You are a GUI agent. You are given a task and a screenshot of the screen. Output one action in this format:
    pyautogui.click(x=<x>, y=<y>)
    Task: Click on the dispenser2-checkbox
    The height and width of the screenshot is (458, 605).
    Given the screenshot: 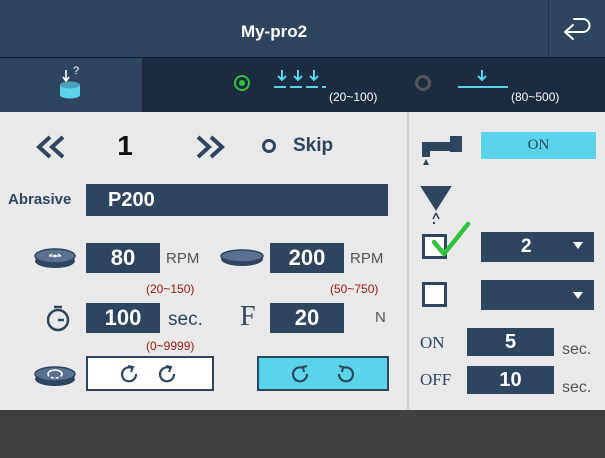 What is the action you would take?
    pyautogui.click(x=434, y=294)
    